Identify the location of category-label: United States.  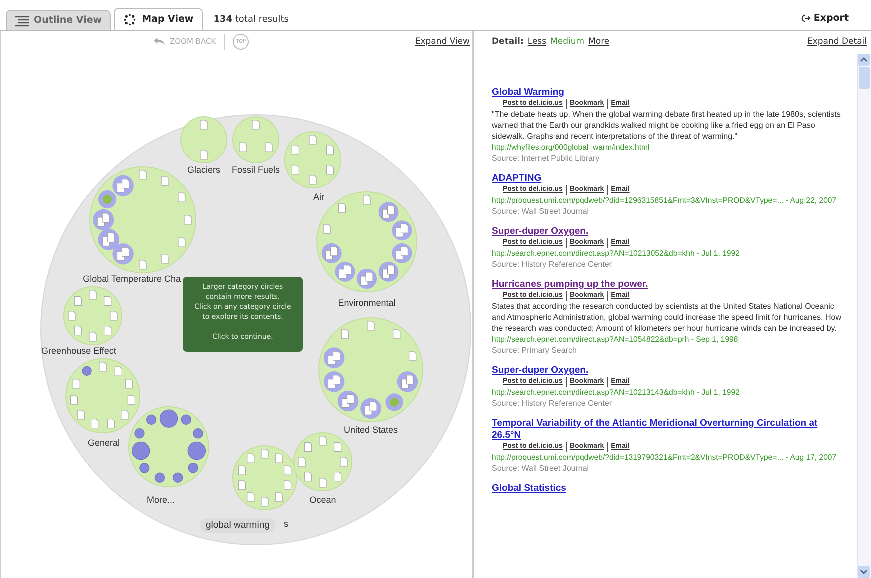
(371, 430).